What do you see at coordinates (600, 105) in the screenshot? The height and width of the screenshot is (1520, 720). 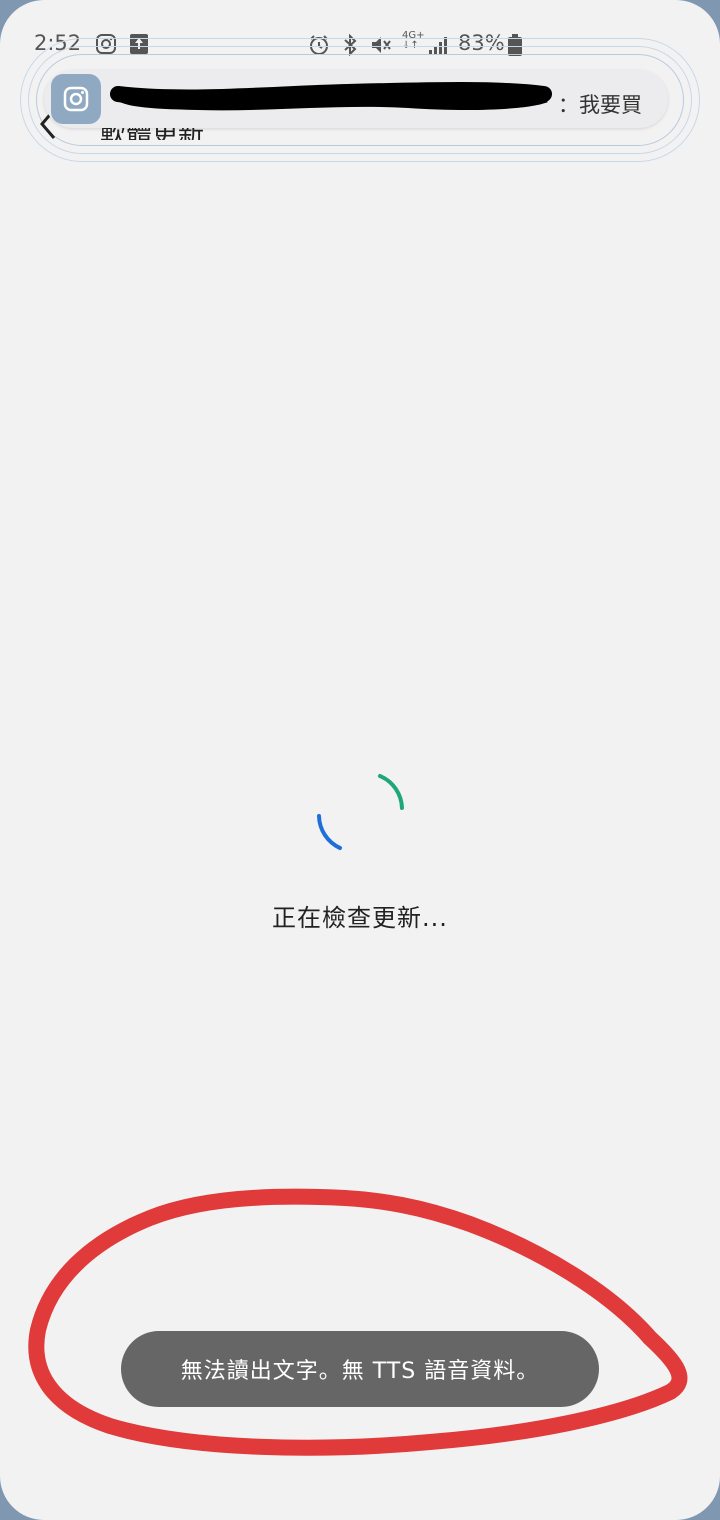 I see `notification-text: ：我要買` at bounding box center [600, 105].